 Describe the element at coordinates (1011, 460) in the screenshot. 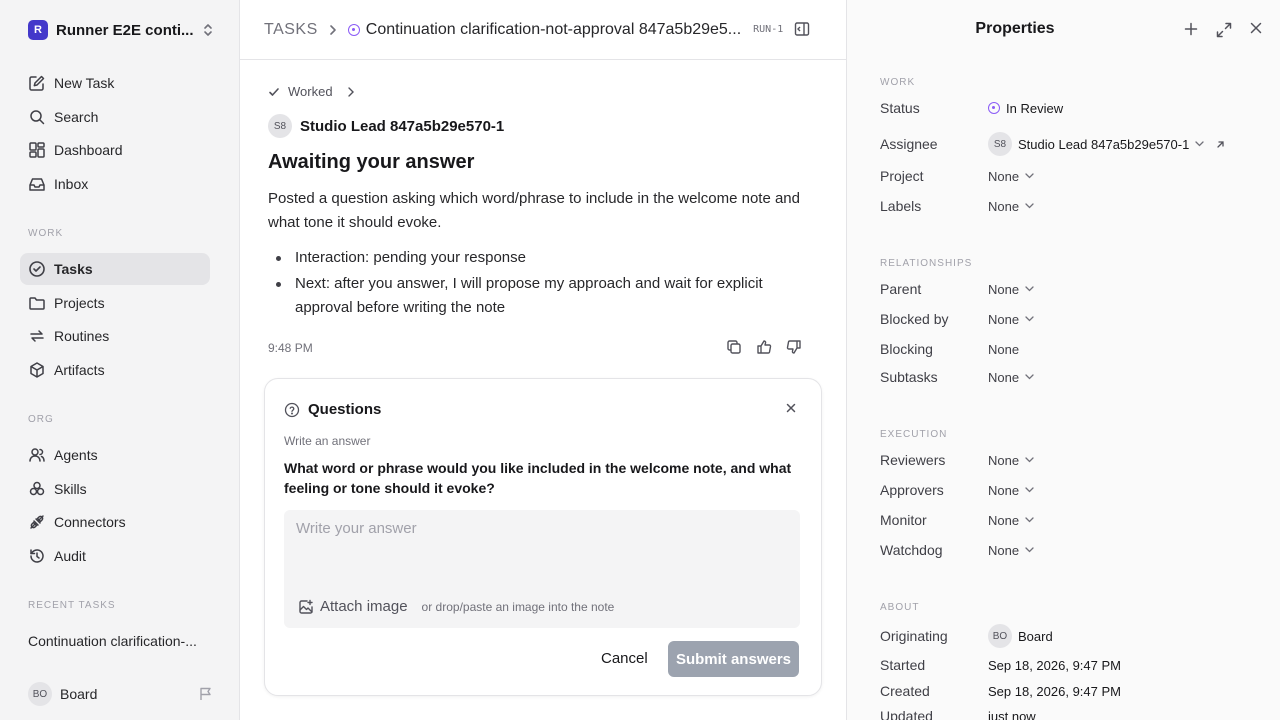

I see `reviewers-value: None` at that location.